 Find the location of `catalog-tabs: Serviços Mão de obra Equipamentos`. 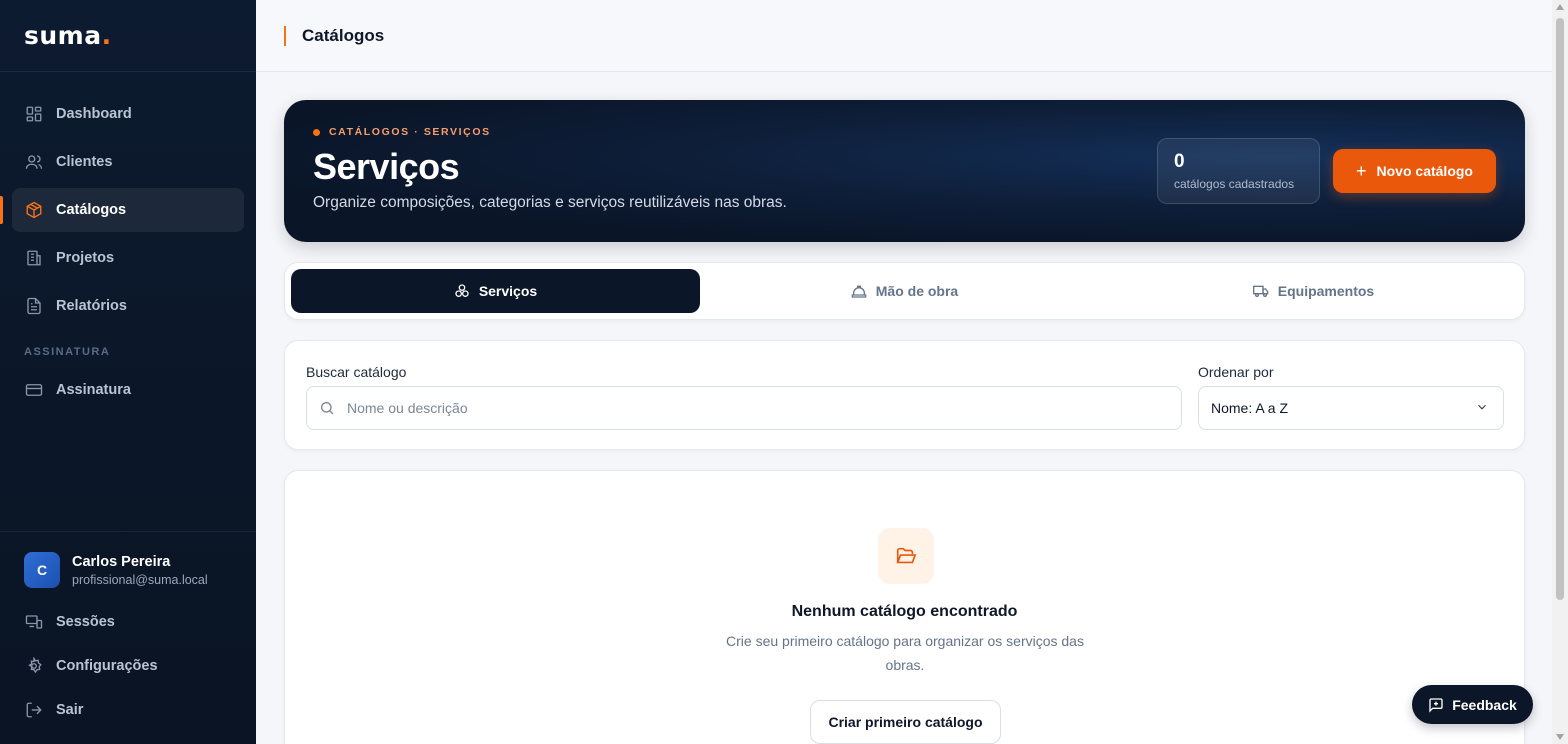

catalog-tabs: Serviços Mão de obra Equipamentos is located at coordinates (904, 291).